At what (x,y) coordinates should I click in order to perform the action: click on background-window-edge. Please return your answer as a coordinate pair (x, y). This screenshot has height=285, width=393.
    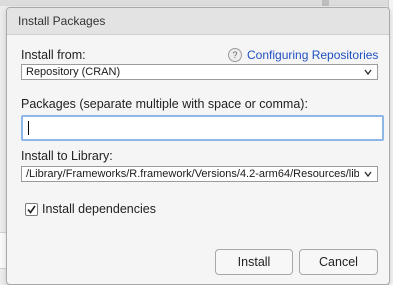
    Looking at the image, I should click on (196, 3).